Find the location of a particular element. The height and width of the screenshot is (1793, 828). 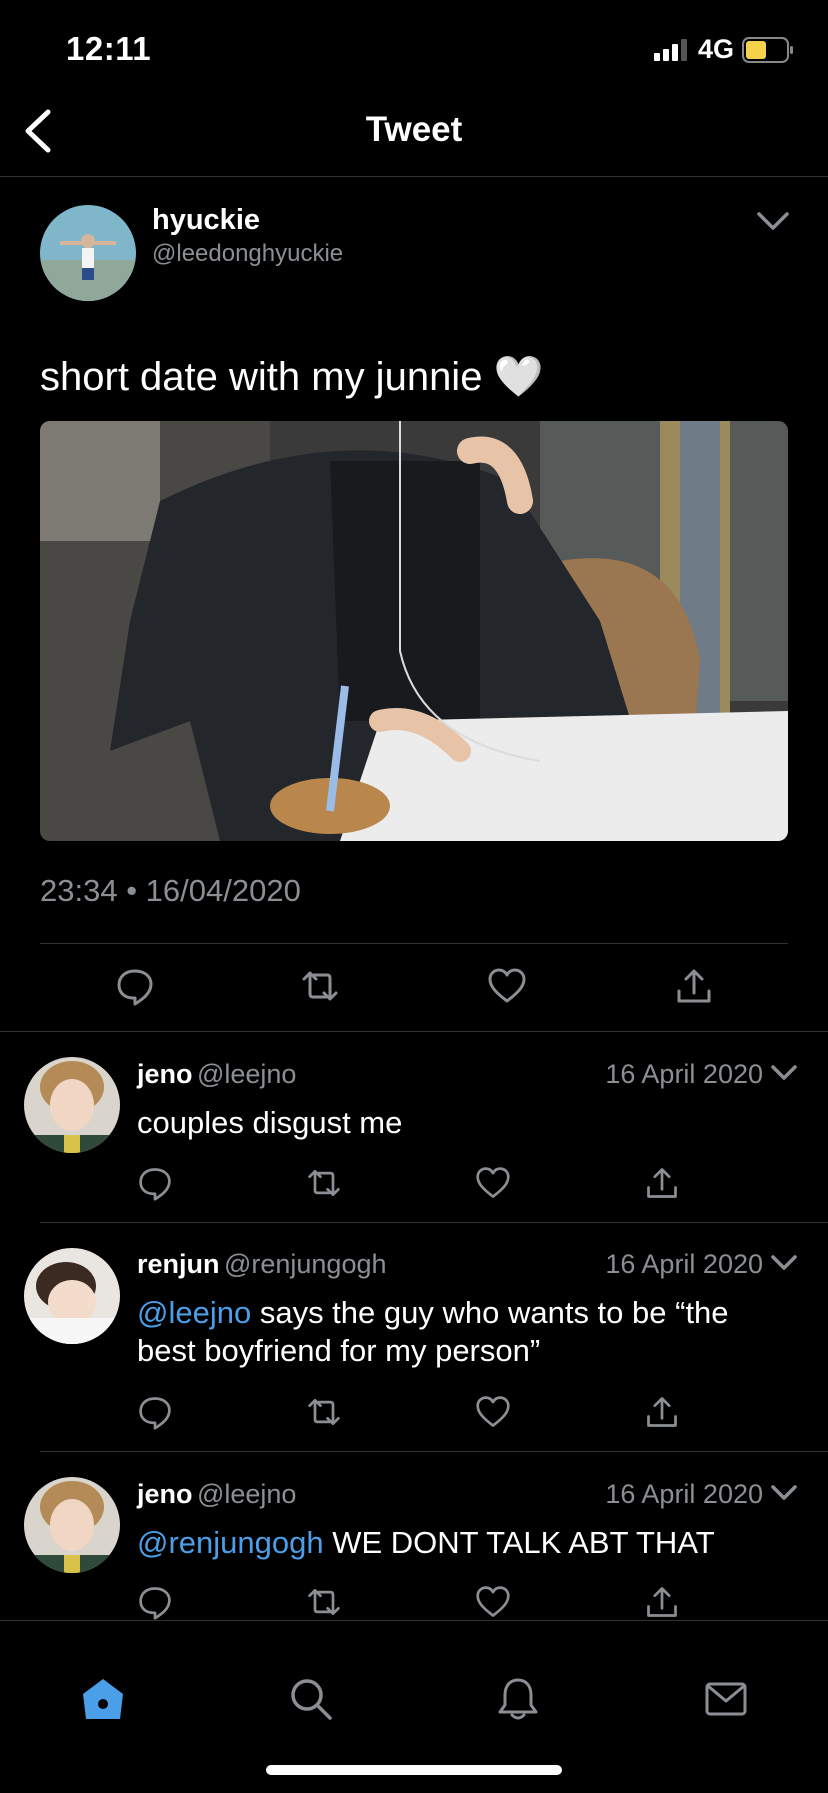

timestamp-divider is located at coordinates (414, 943).